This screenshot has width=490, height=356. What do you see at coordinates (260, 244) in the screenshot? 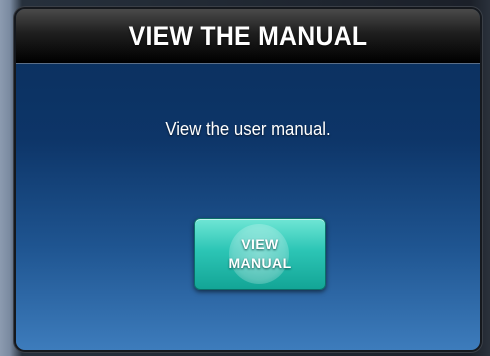
I see `button-label-line-1: VIEW` at bounding box center [260, 244].